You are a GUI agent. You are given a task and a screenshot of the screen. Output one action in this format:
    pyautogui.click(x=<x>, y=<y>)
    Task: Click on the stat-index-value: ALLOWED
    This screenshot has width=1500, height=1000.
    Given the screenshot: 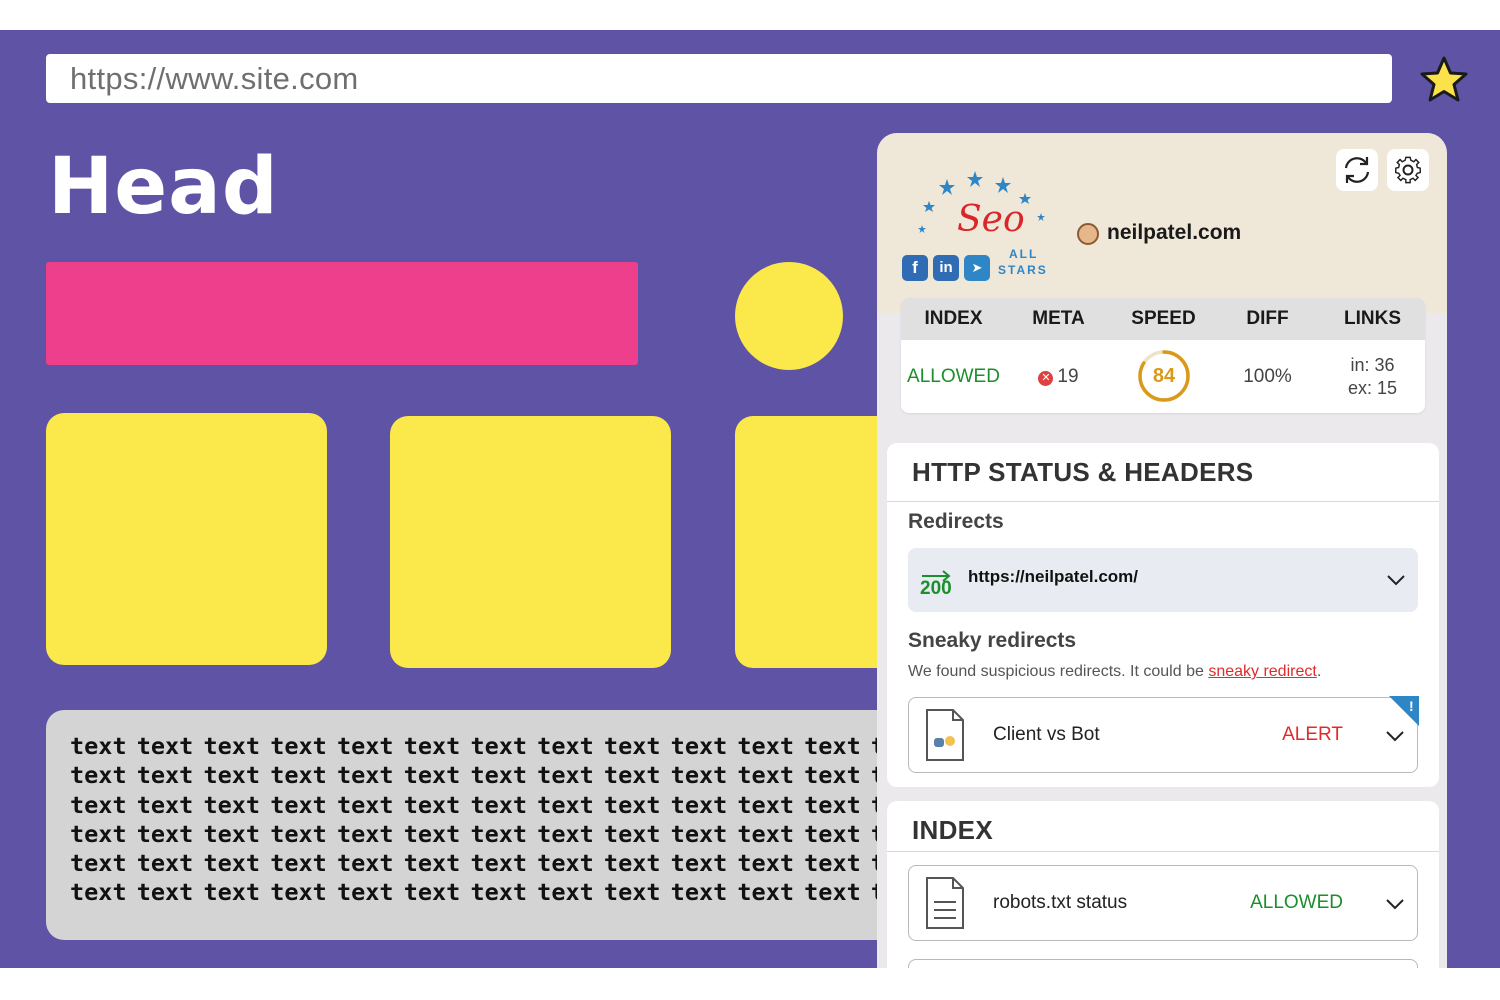 What is the action you would take?
    pyautogui.click(x=953, y=376)
    